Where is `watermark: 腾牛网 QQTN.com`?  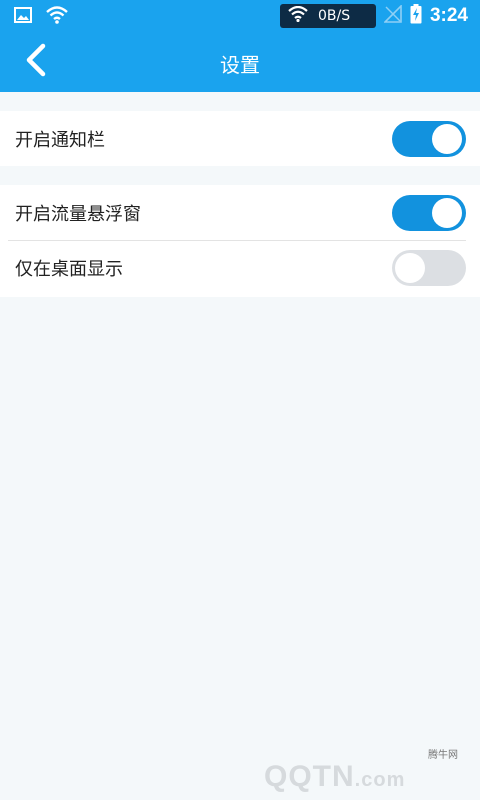
watermark: 腾牛网 QQTN.com is located at coordinates (369, 769).